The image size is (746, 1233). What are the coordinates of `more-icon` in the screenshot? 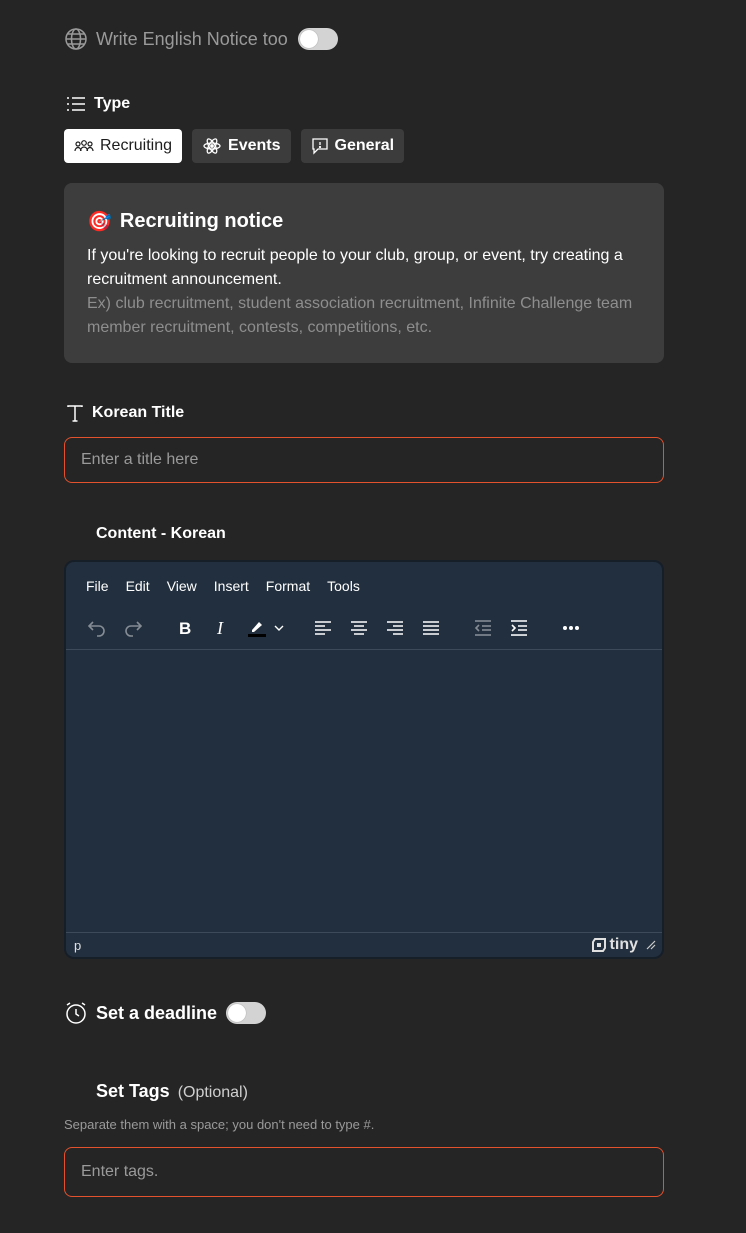 It's located at (571, 627).